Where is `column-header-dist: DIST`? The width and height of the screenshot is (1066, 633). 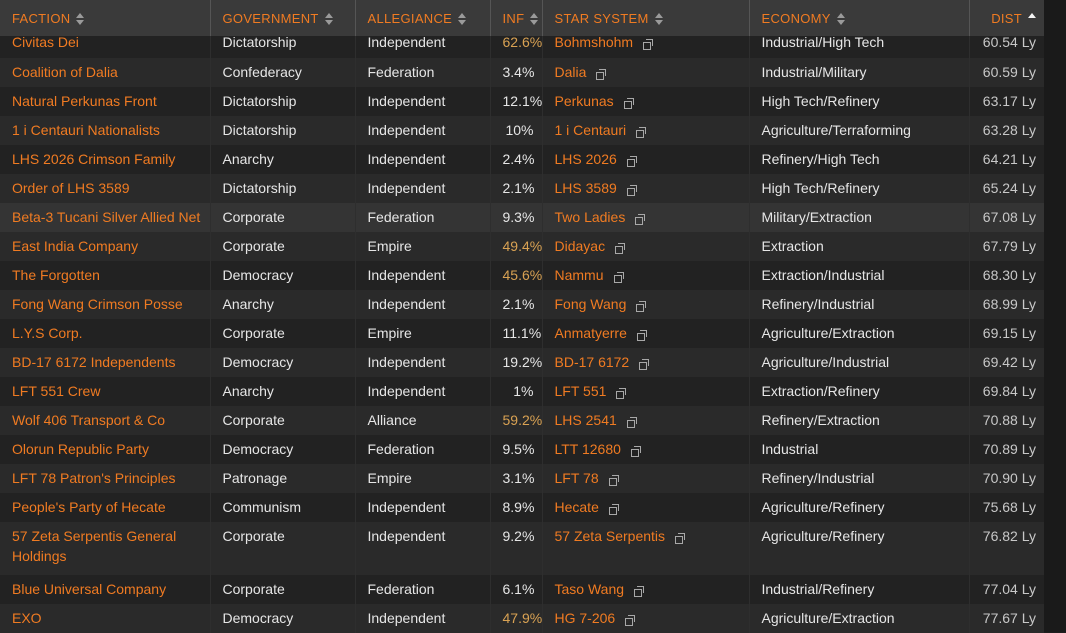
column-header-dist: DIST is located at coordinates (1006, 18).